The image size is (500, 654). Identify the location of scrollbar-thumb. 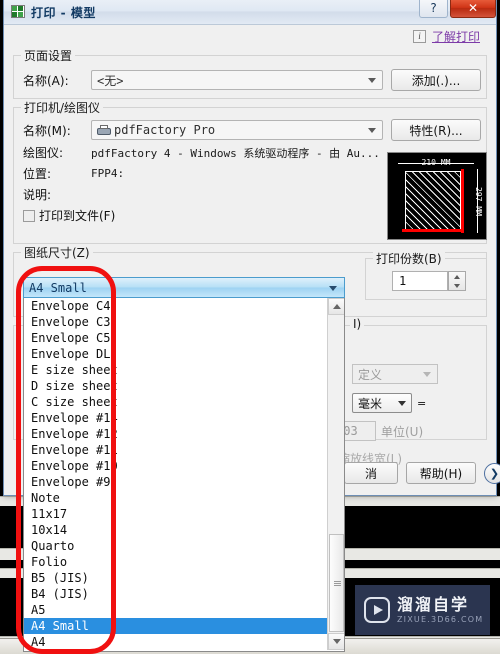
(336, 583).